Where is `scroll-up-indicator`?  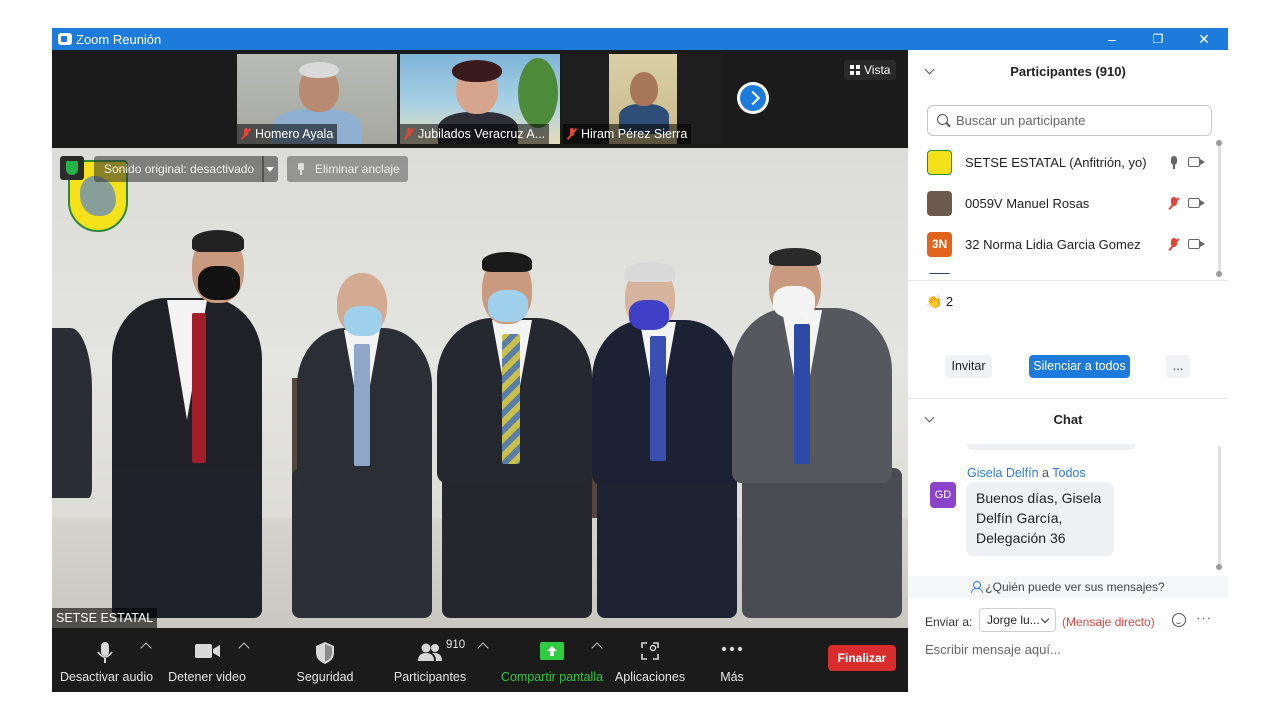 scroll-up-indicator is located at coordinates (1219, 143).